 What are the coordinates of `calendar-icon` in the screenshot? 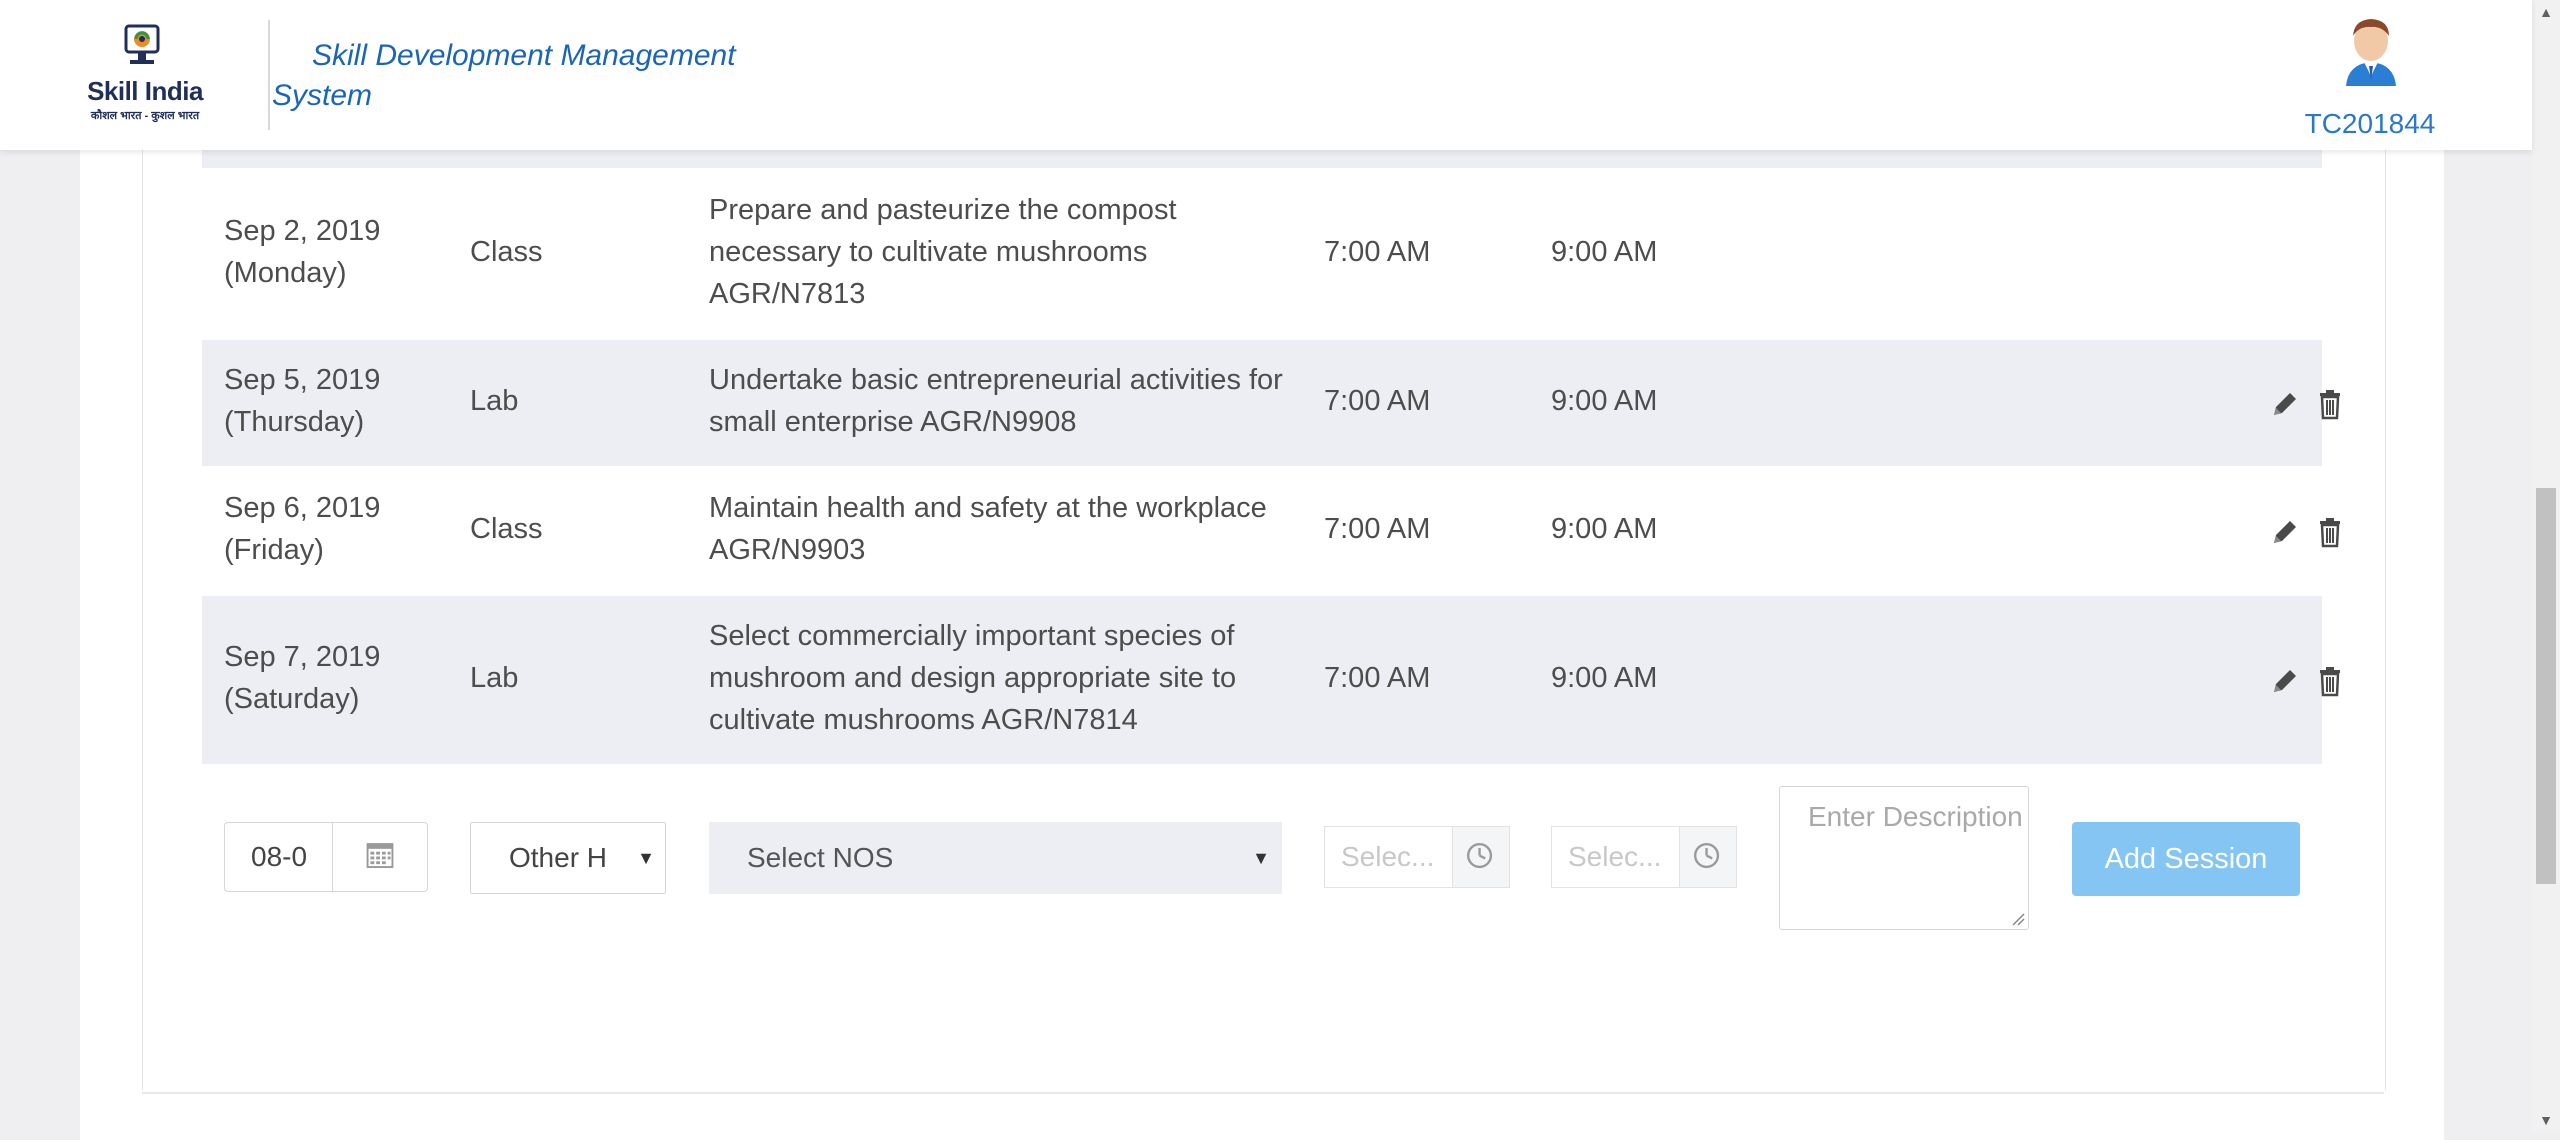 It's located at (380, 855).